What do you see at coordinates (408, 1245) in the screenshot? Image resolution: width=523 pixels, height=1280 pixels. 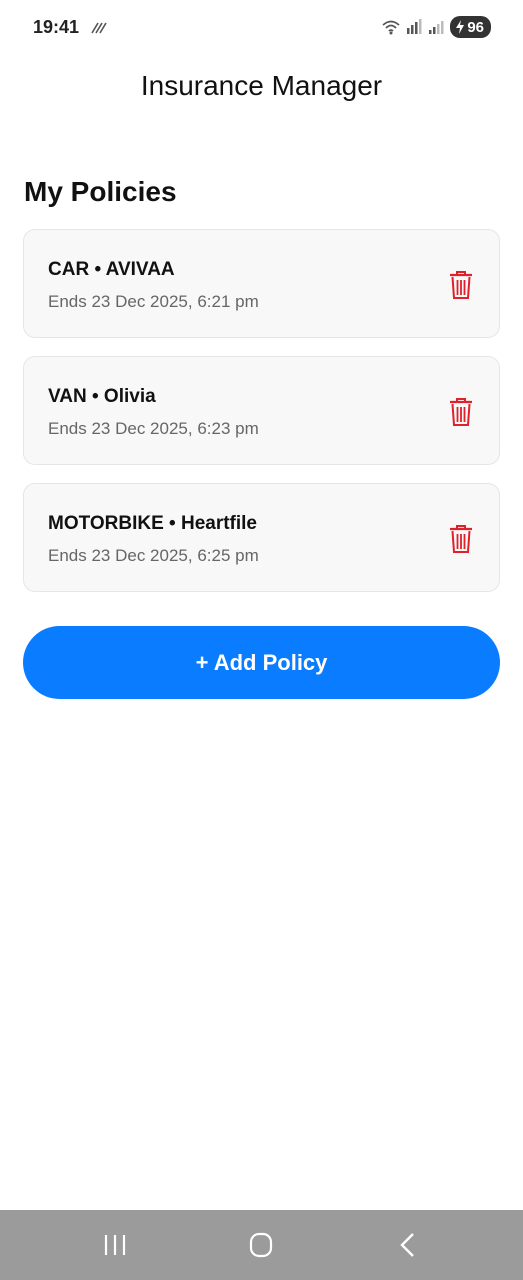 I see `back-icon` at bounding box center [408, 1245].